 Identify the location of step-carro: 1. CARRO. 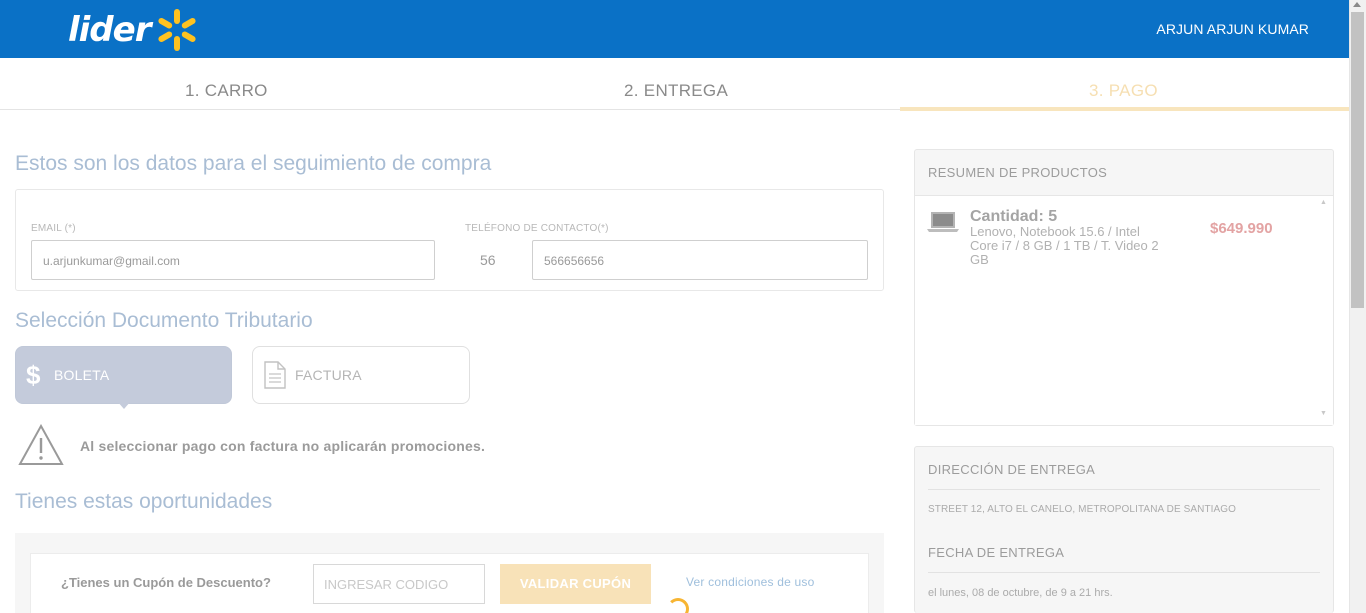
(226, 91).